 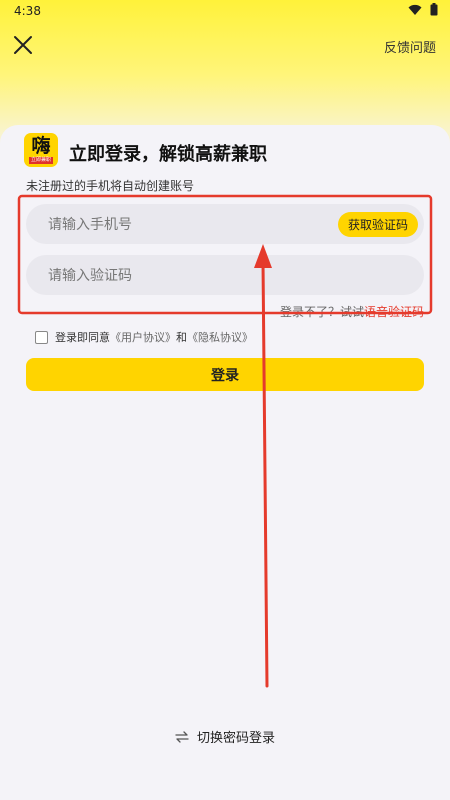 I want to click on user-agreement-link: 《用户协议》, so click(x=143, y=337).